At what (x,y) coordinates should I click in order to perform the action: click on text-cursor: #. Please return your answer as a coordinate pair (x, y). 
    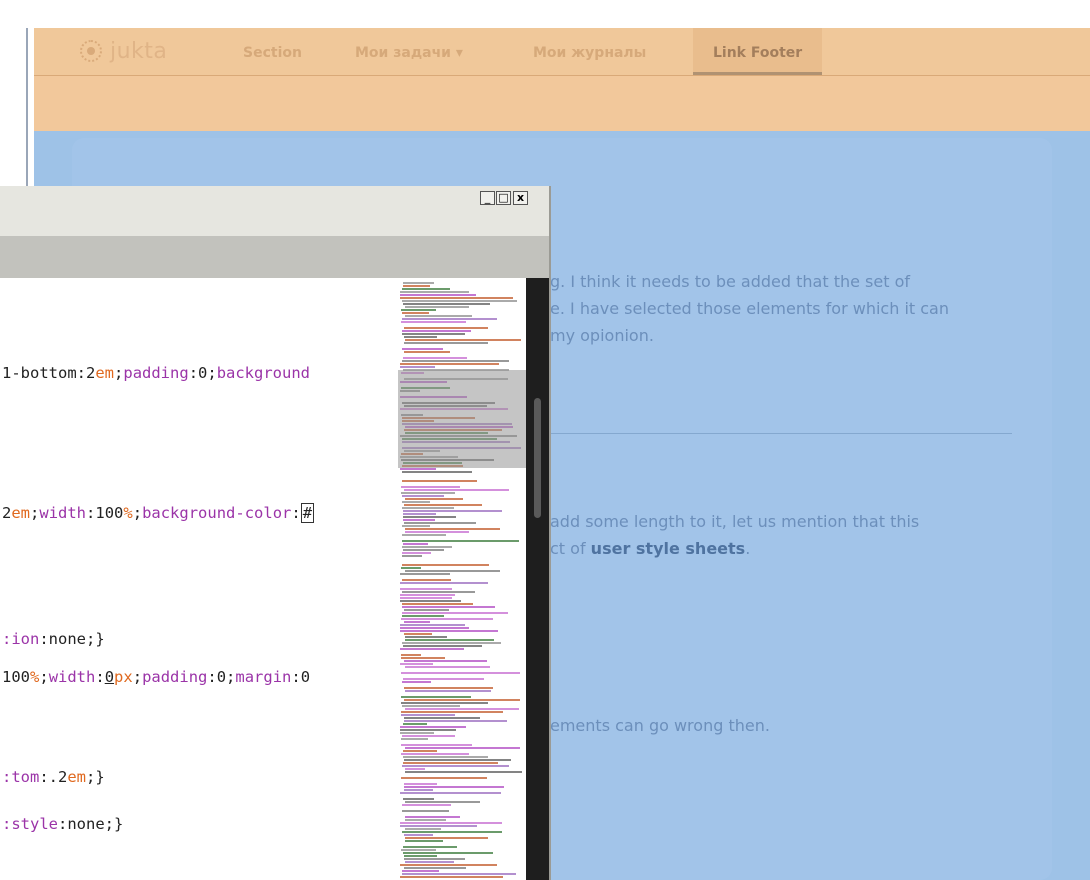
    Looking at the image, I should click on (307, 513).